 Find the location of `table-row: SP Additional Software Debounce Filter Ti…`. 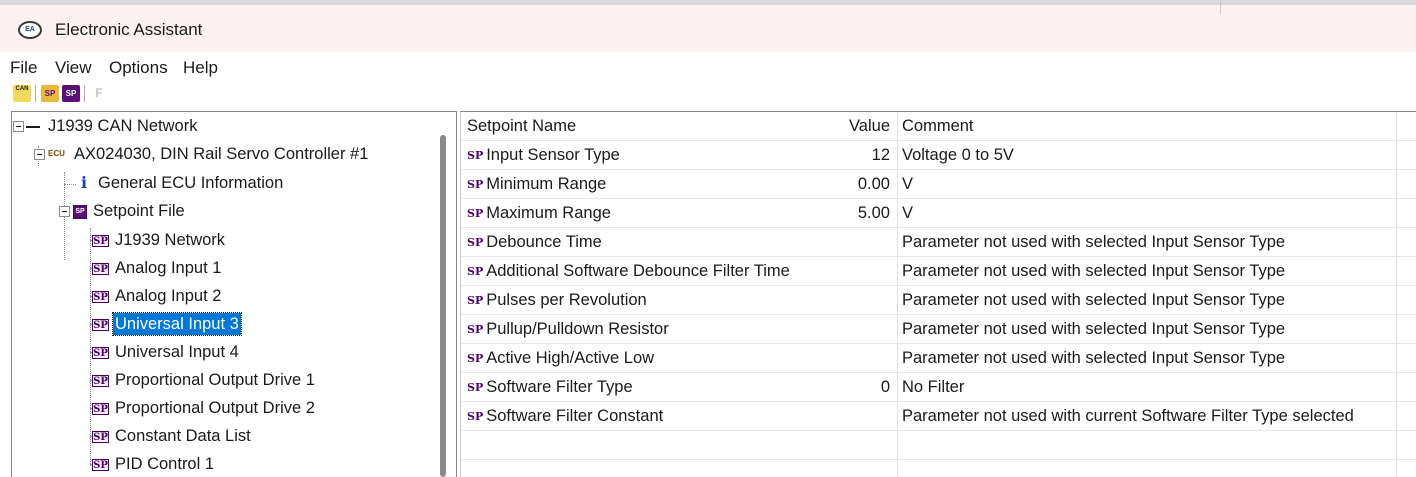

table-row: SP Additional Software Debounce Filter Ti… is located at coordinates (938, 271).